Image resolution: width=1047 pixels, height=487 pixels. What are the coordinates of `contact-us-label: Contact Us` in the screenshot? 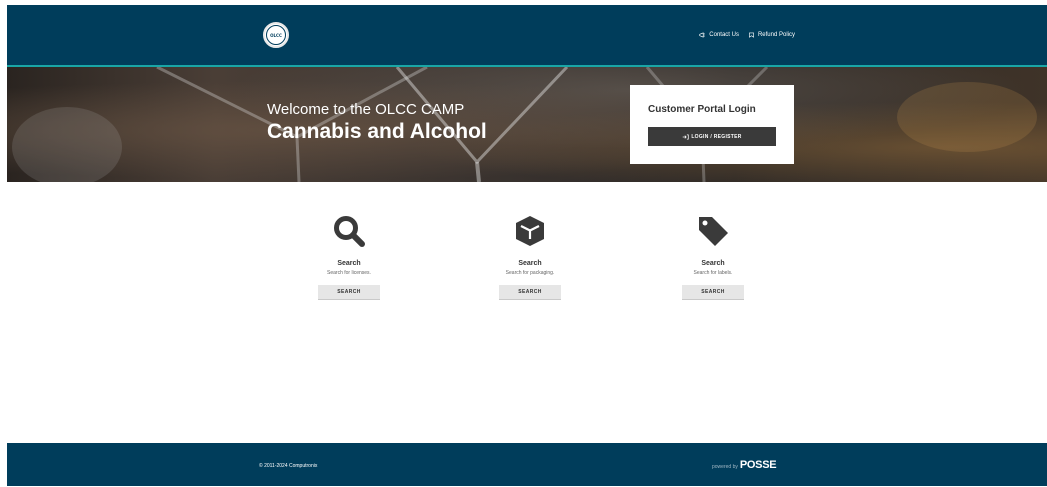 It's located at (724, 35).